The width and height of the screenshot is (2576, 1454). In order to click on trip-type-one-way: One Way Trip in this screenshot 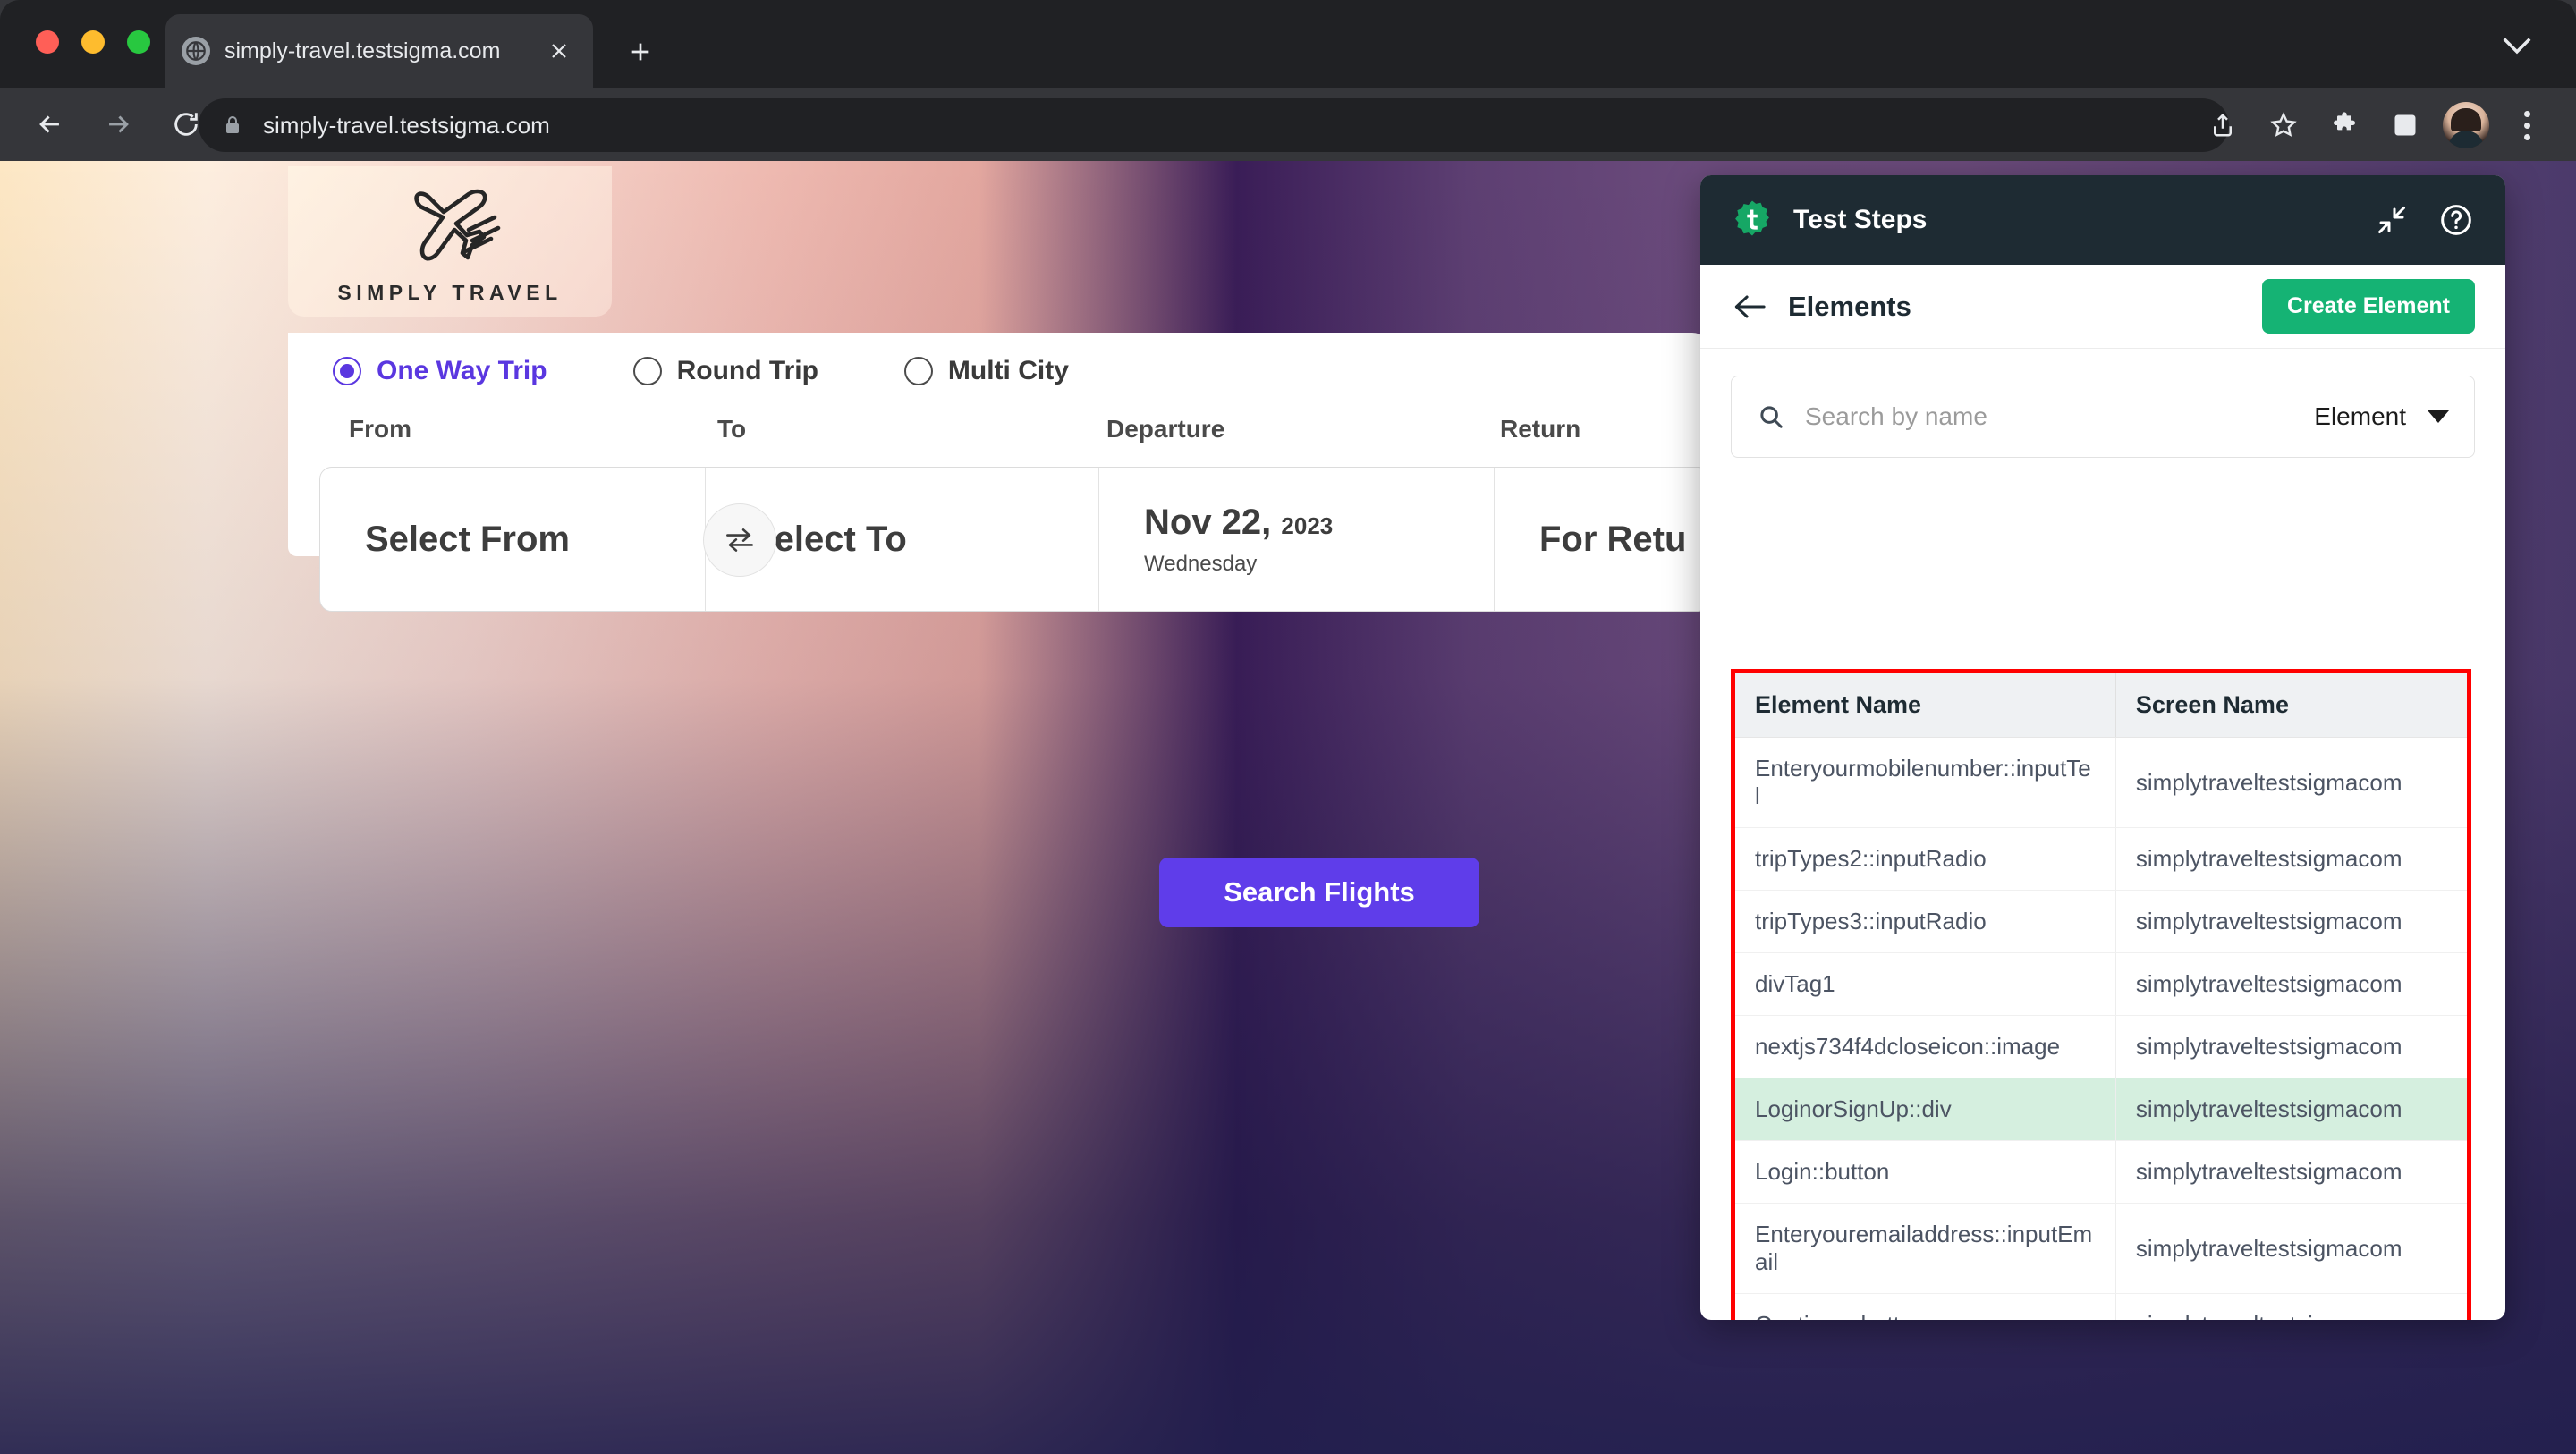, I will do `click(440, 371)`.